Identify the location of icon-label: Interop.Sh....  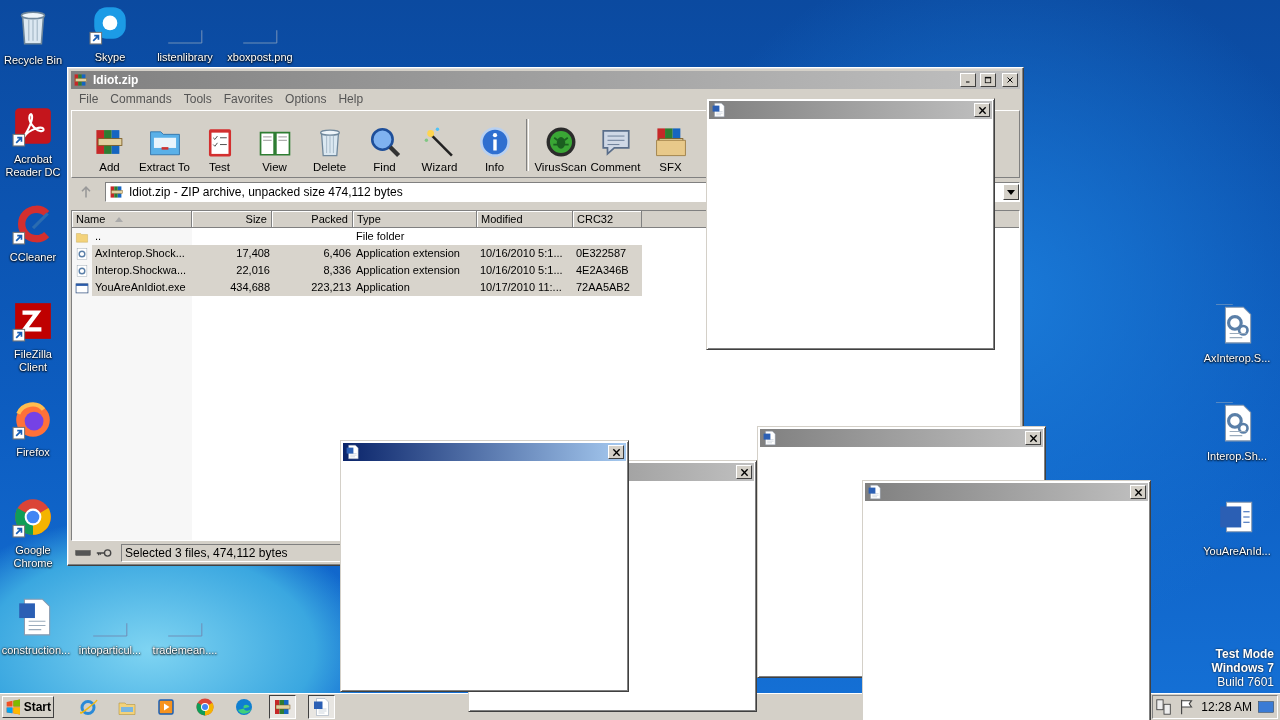
(1237, 456).